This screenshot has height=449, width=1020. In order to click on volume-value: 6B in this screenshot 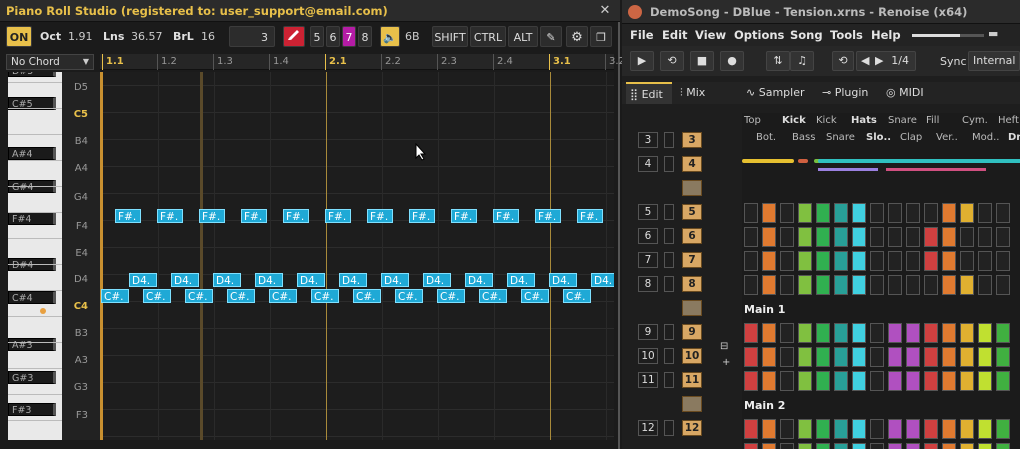, I will do `click(412, 36)`.